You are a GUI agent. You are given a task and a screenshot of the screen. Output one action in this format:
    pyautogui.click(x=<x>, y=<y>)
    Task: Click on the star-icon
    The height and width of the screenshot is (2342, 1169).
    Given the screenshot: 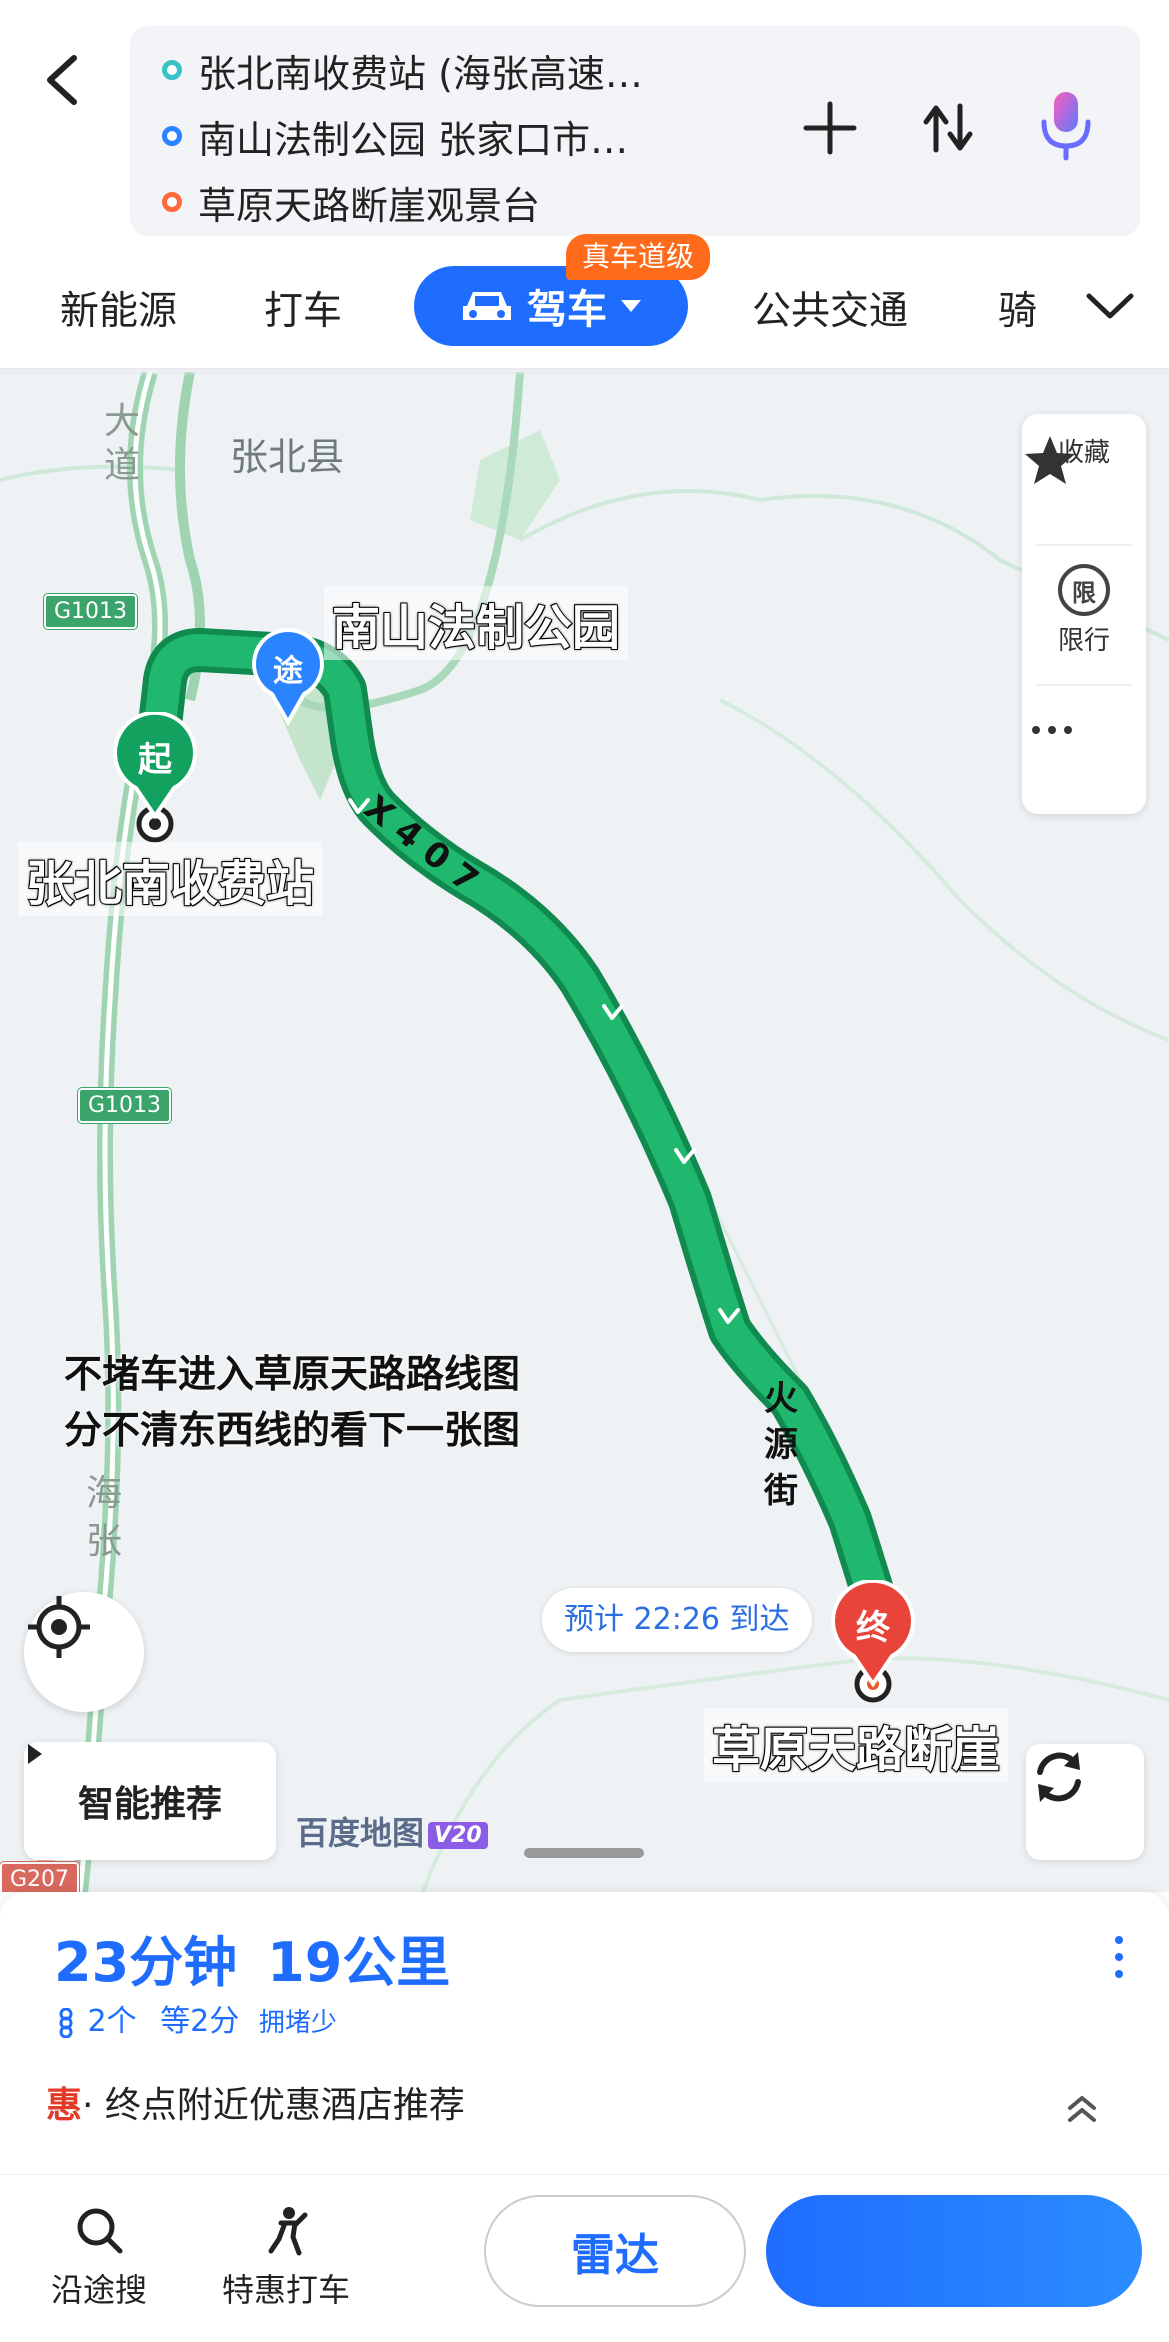 What is the action you would take?
    pyautogui.click(x=1050, y=460)
    